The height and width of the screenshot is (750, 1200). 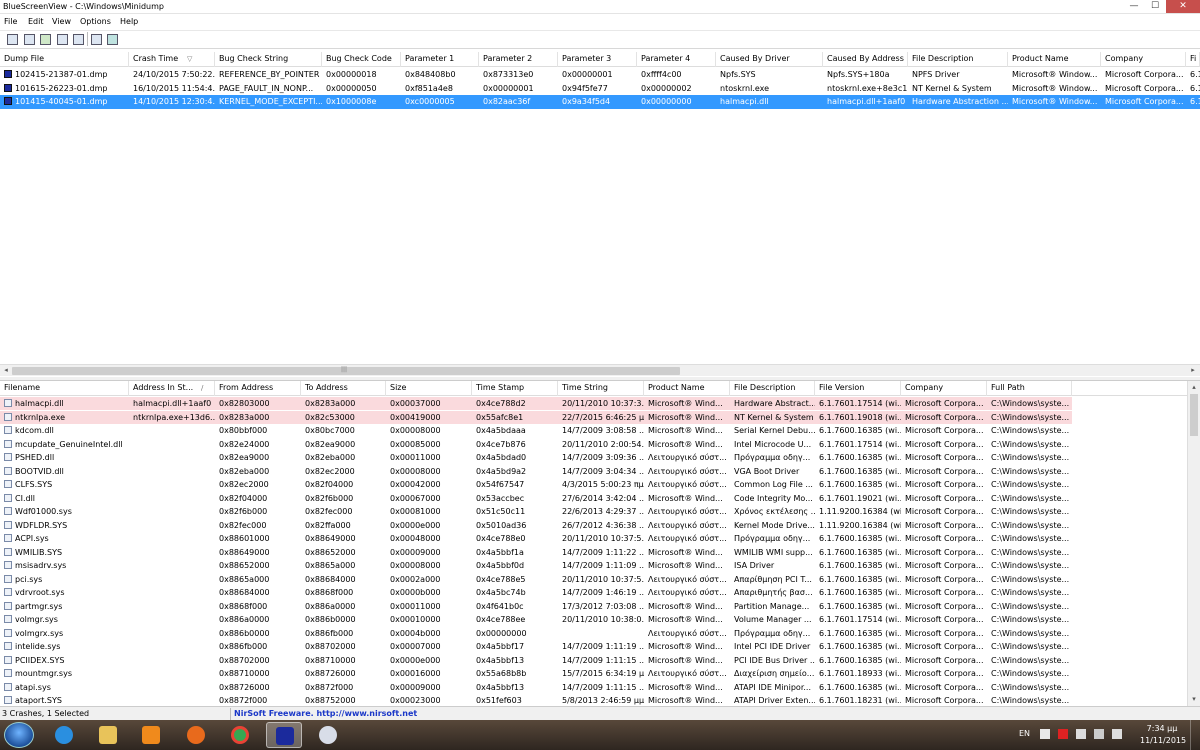 What do you see at coordinates (343, 417) in the screenshot?
I see `to-address-cell: 0x82c53000` at bounding box center [343, 417].